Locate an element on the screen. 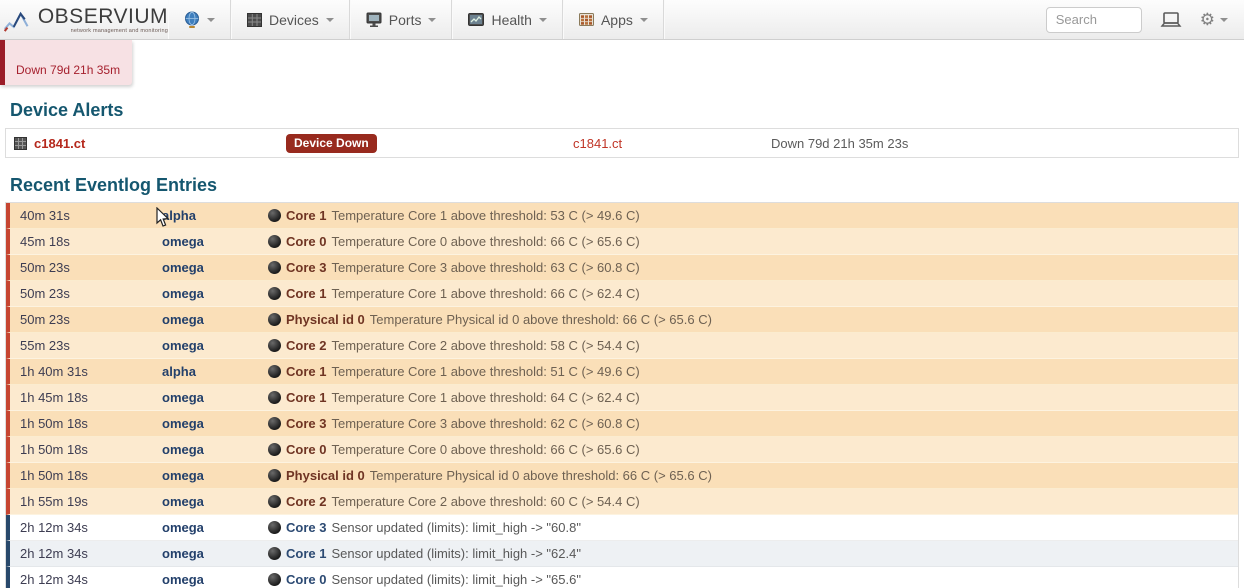 The image size is (1244, 588). device-down-widget: Down 79d 21h 35m is located at coordinates (66, 62).